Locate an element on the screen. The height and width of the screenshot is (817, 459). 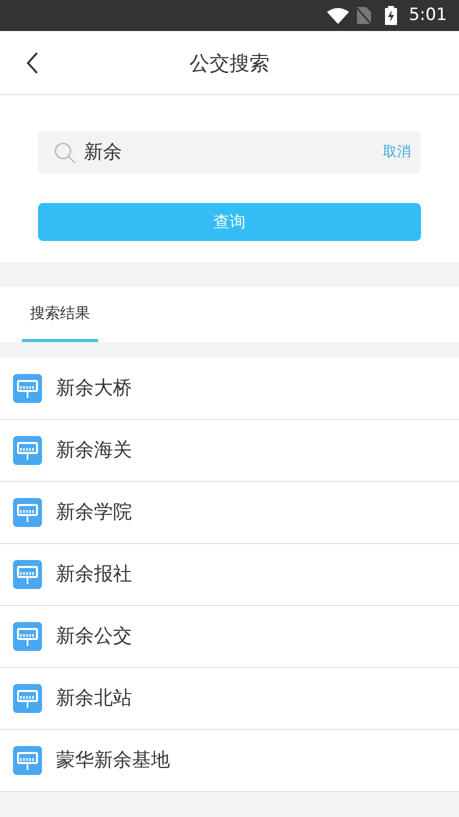
battery-icon is located at coordinates (390, 15).